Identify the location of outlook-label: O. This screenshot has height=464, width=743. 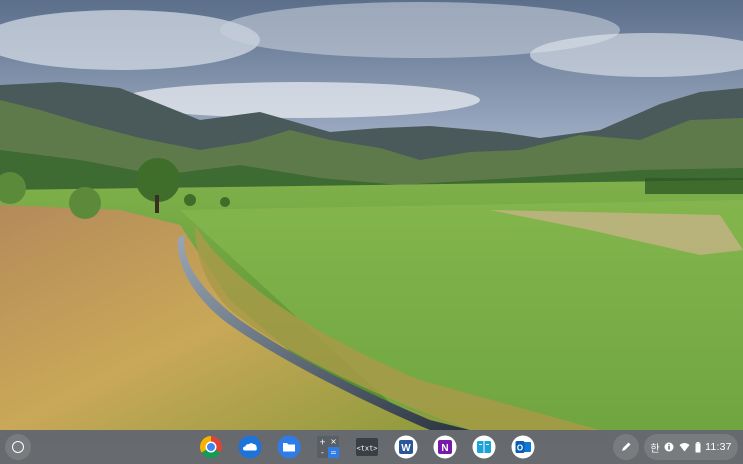
(520, 448).